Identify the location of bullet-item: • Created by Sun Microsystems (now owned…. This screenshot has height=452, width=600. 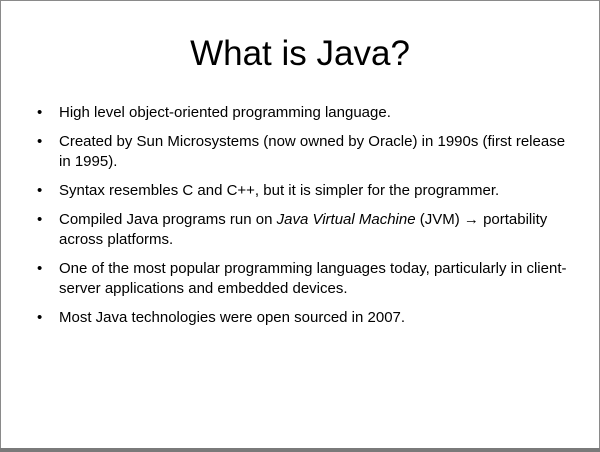
(302, 152).